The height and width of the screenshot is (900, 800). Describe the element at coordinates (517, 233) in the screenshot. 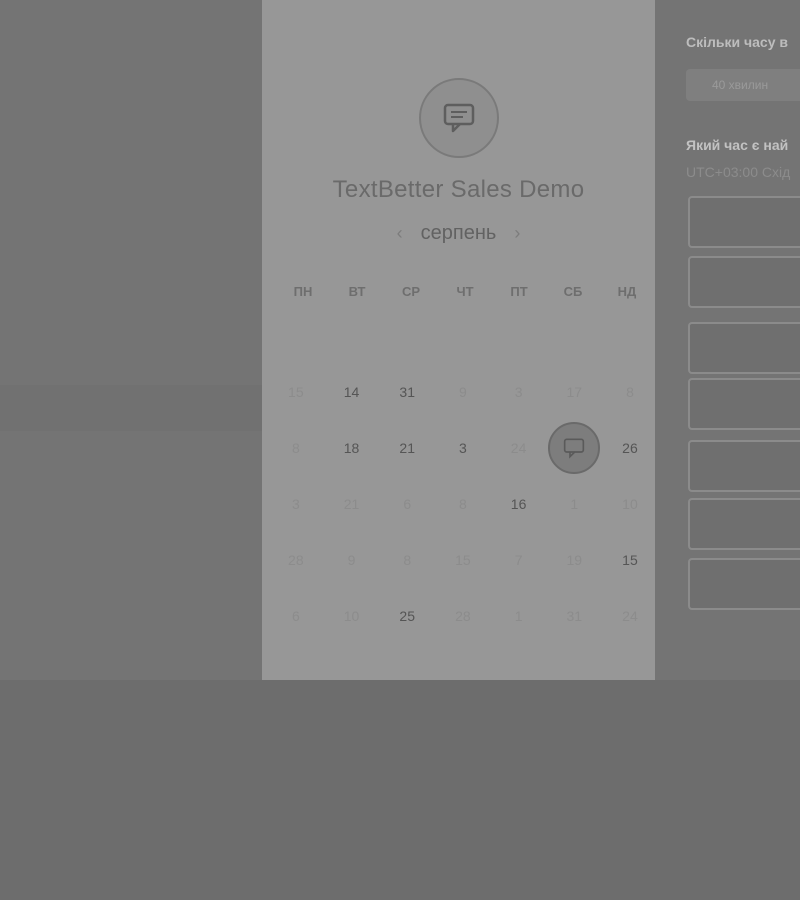

I see `chevron-right-icon: ›` at that location.